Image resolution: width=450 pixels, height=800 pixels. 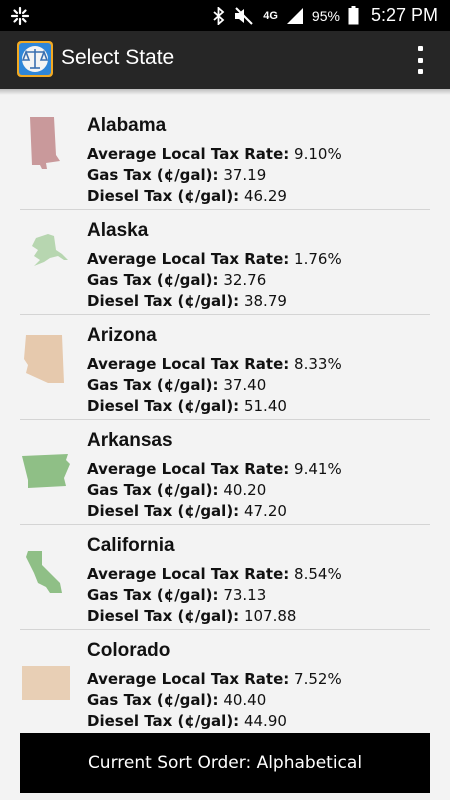 I want to click on page-title: Select State, so click(x=118, y=57).